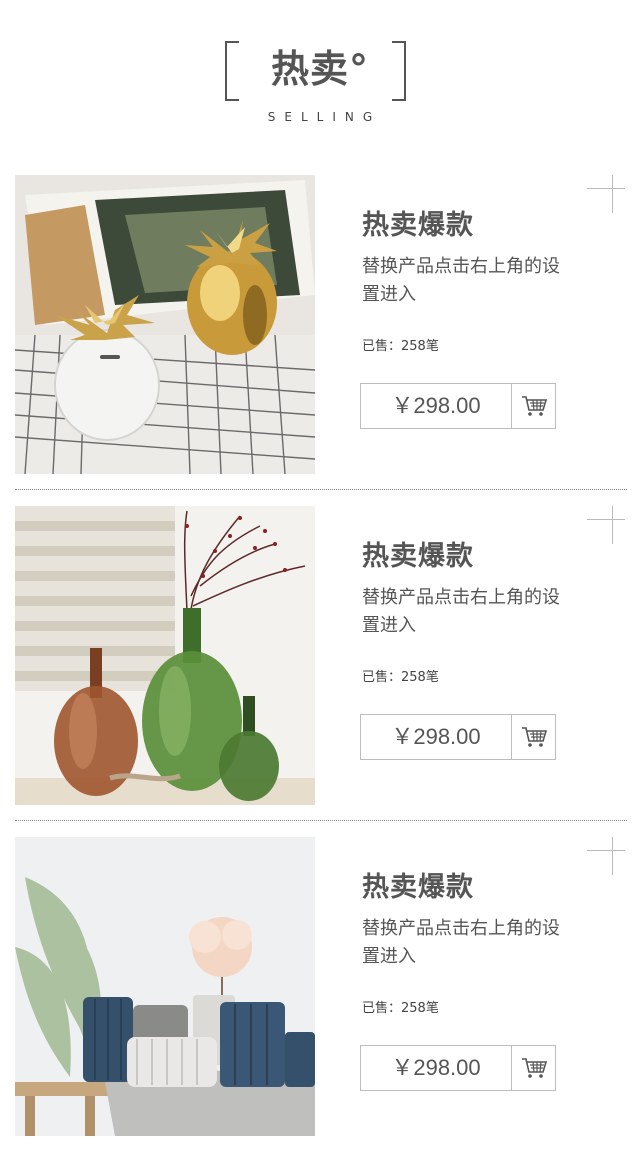 The image size is (640, 1167). Describe the element at coordinates (232, 71) in the screenshot. I see `left-bracket` at that location.